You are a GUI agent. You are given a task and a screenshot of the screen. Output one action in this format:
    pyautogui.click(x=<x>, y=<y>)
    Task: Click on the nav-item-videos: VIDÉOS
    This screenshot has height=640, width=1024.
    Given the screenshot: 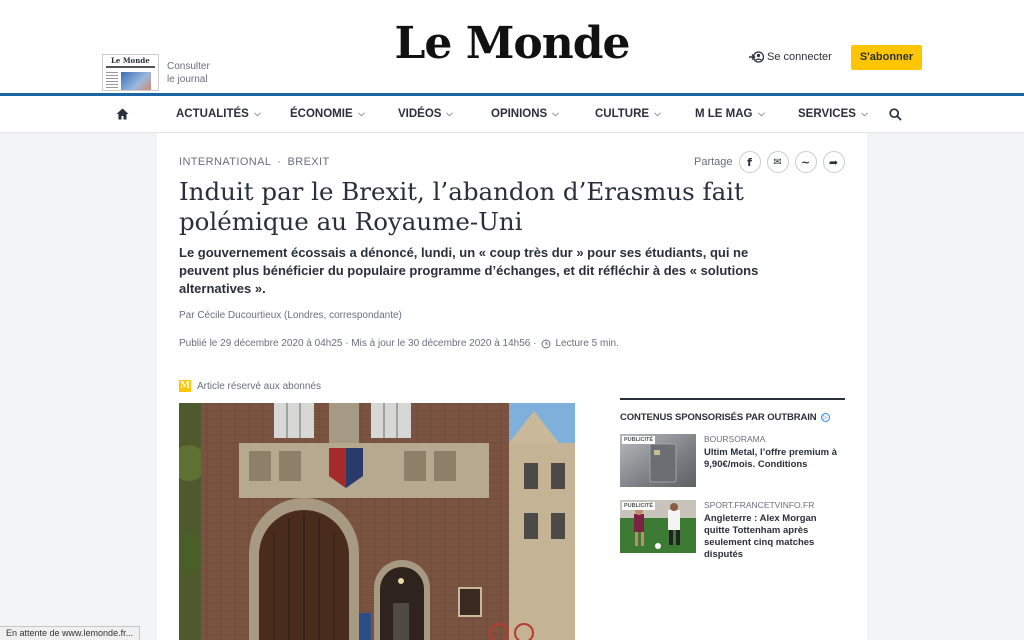 What is the action you would take?
    pyautogui.click(x=426, y=114)
    